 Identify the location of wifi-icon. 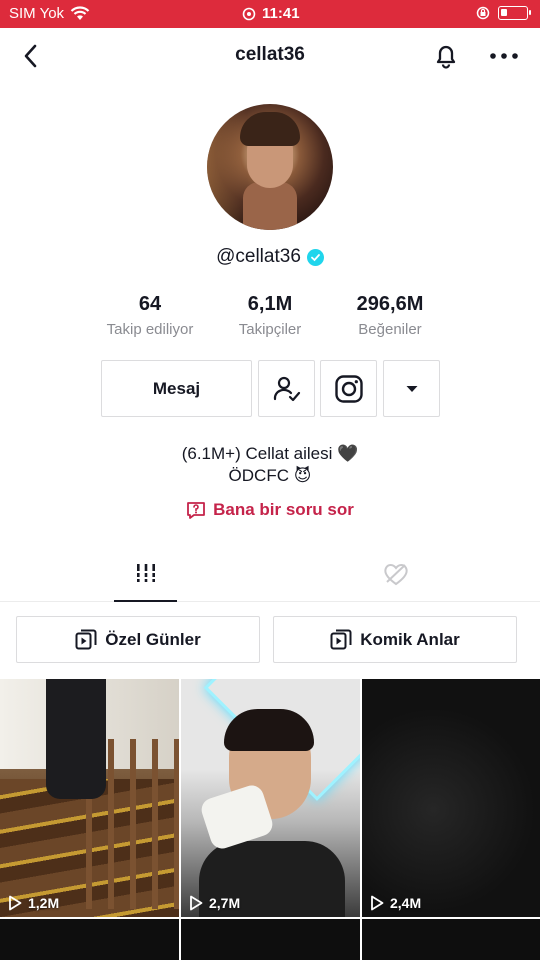
(80, 13).